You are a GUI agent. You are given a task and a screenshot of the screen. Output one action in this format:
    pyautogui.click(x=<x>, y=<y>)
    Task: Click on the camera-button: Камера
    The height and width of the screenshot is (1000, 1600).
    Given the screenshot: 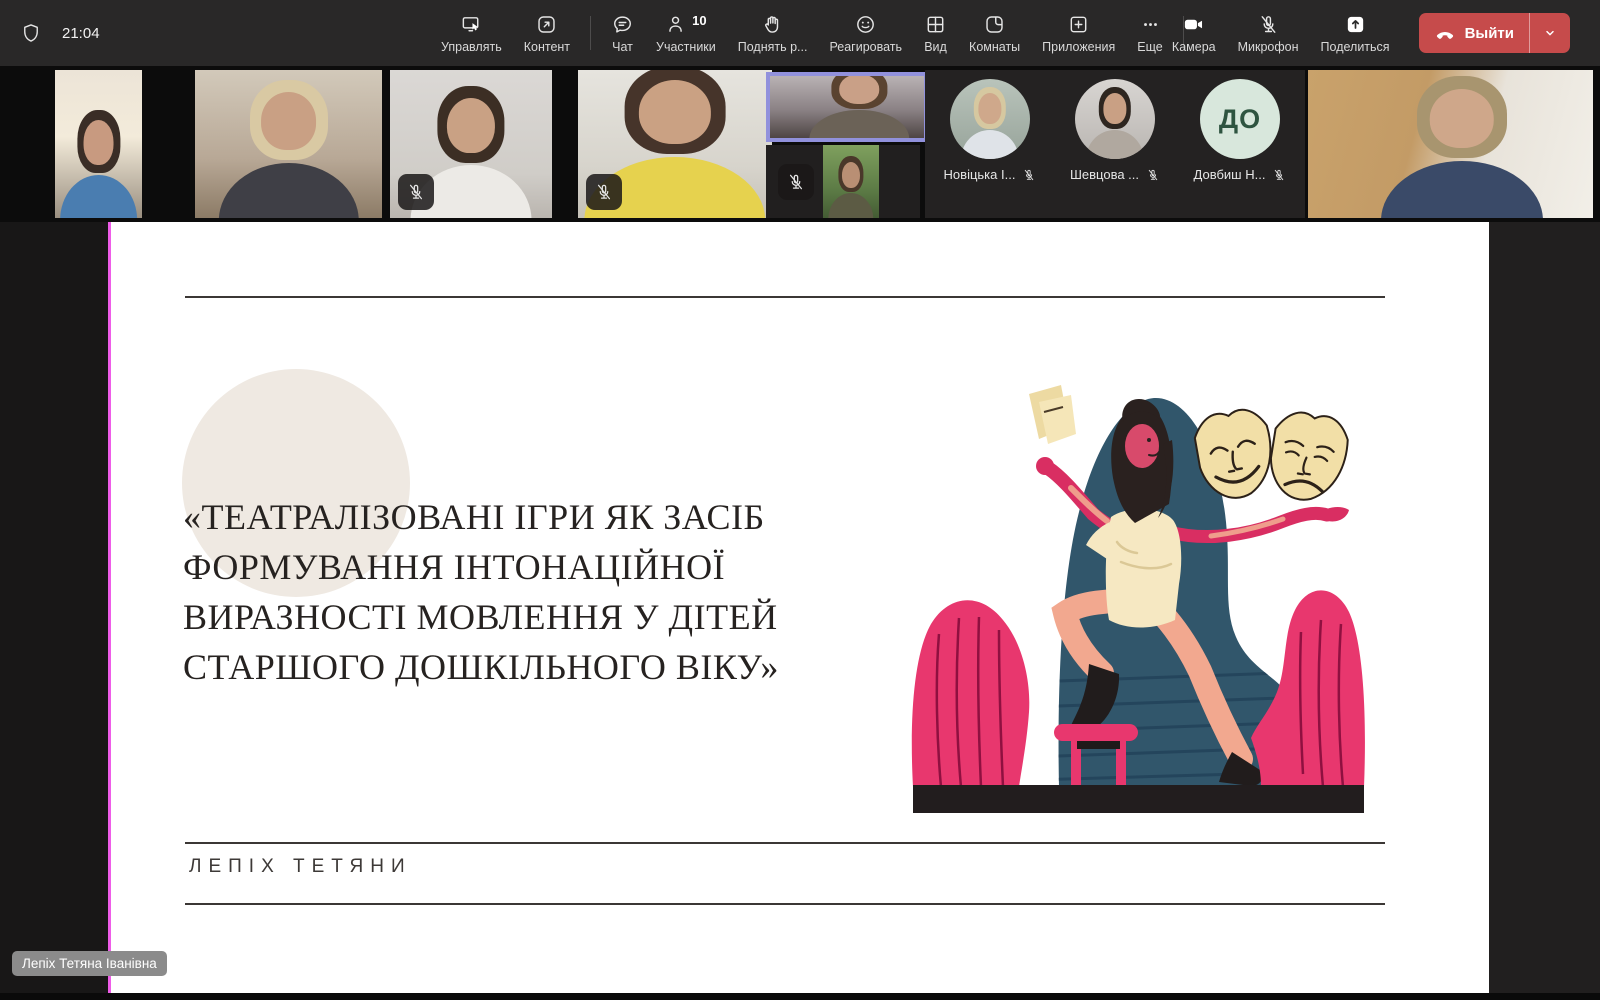 What is the action you would take?
    pyautogui.click(x=1194, y=33)
    